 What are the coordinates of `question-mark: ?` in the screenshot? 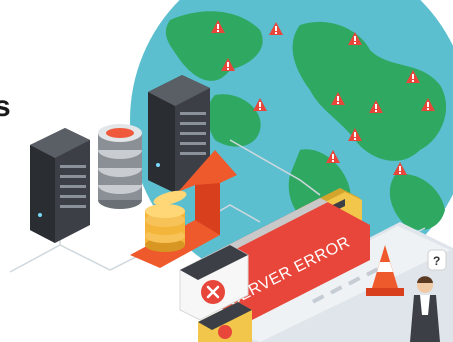 It's located at (436, 261).